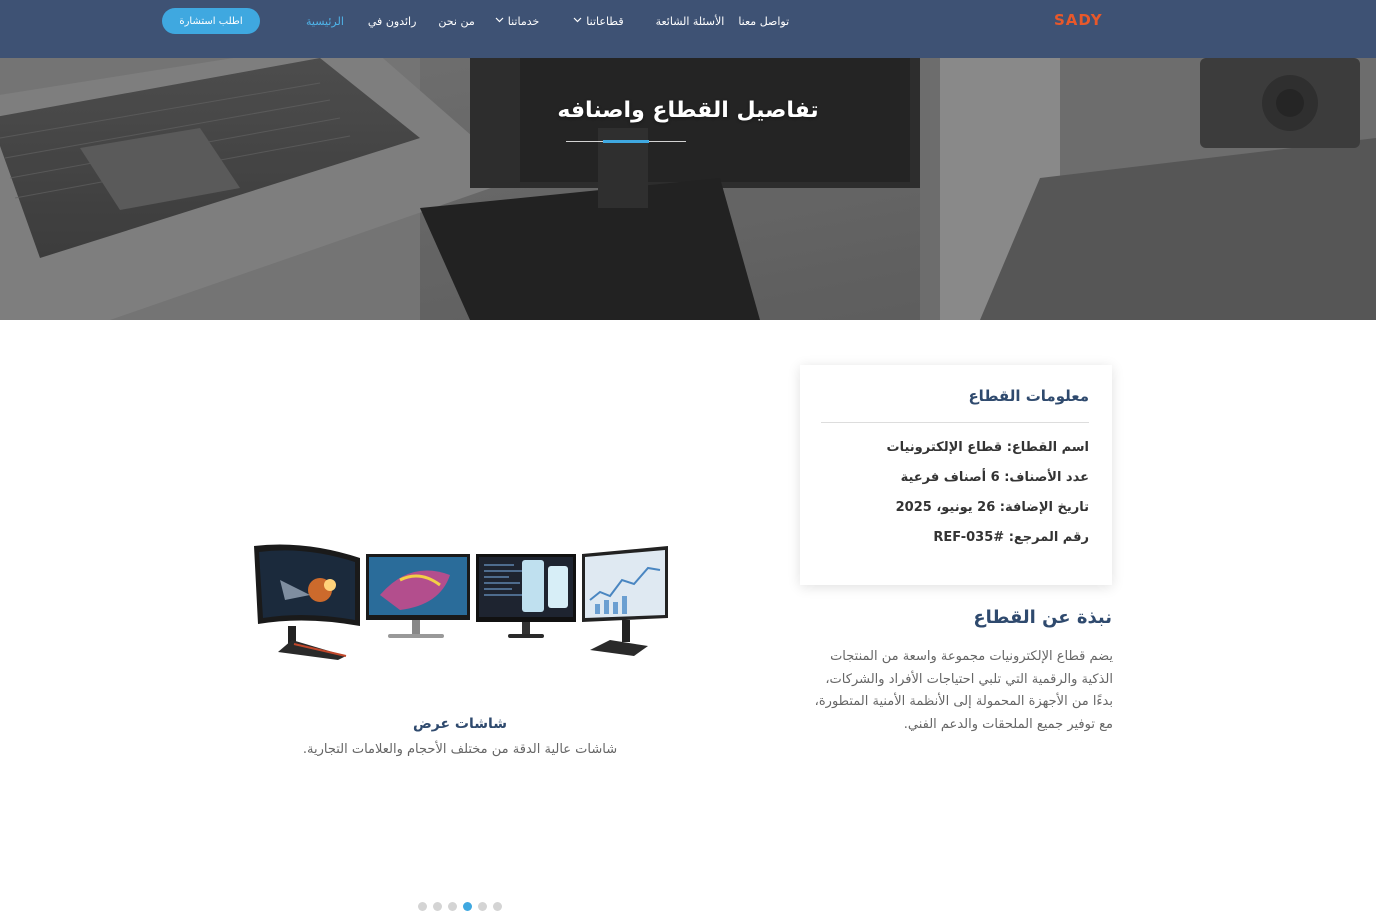  Describe the element at coordinates (605, 21) in the screenshot. I see `nav-item-label: قطاعاتنا` at that location.